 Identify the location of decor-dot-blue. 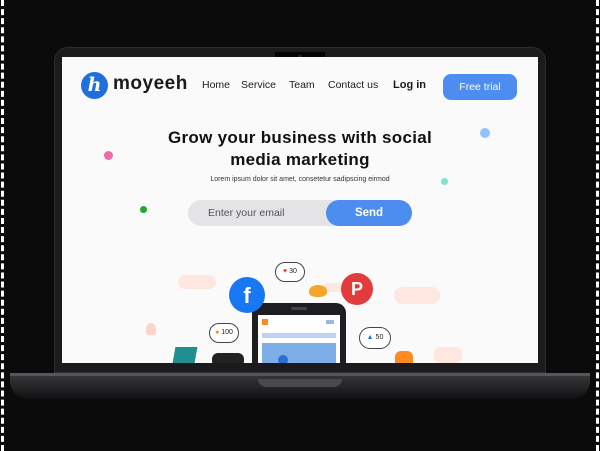
(485, 133).